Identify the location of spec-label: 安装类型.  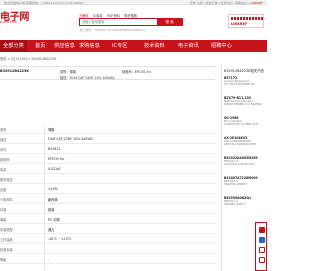
(6, 229).